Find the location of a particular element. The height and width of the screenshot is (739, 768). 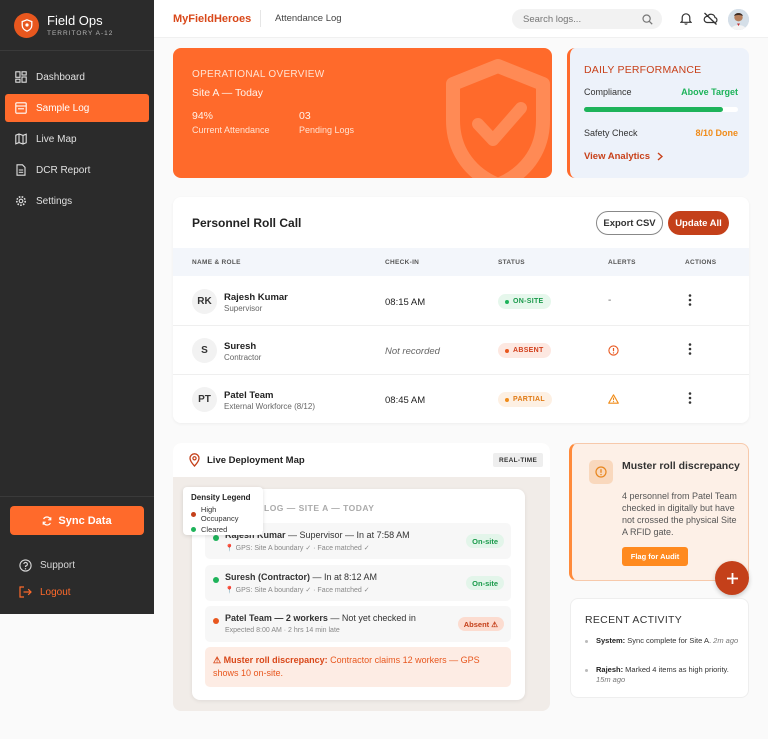

support-link: Support is located at coordinates (47, 565).